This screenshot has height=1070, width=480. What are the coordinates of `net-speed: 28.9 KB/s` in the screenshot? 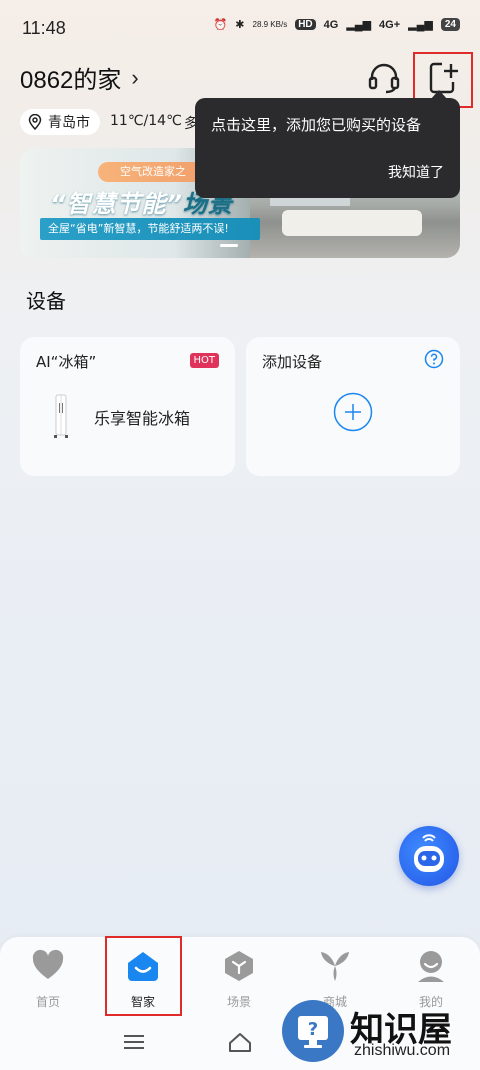 It's located at (270, 24).